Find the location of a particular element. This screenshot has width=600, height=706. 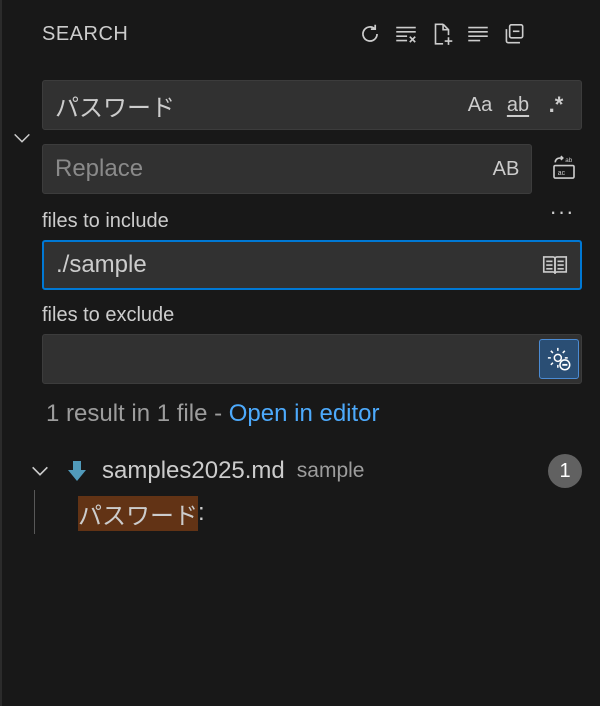

exclude-field is located at coordinates (312, 359).